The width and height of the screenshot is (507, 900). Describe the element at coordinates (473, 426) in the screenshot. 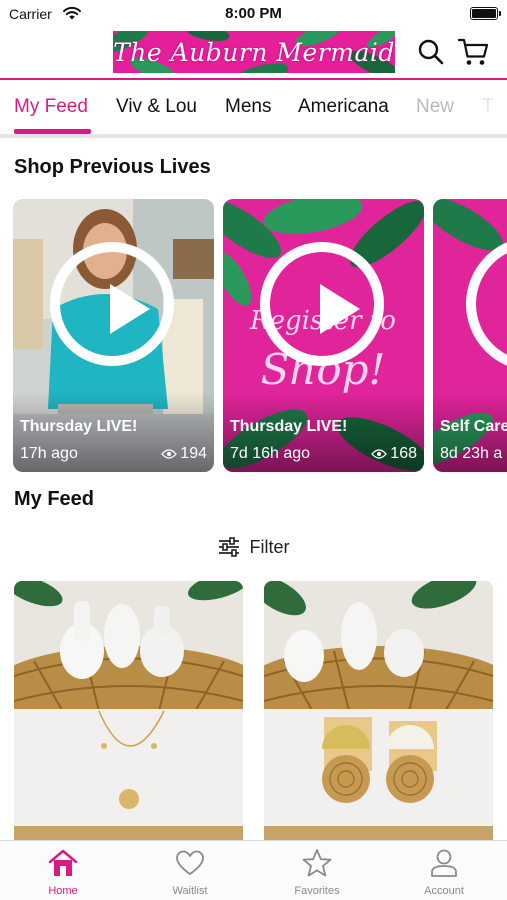

I see `live-title: Self Care` at that location.